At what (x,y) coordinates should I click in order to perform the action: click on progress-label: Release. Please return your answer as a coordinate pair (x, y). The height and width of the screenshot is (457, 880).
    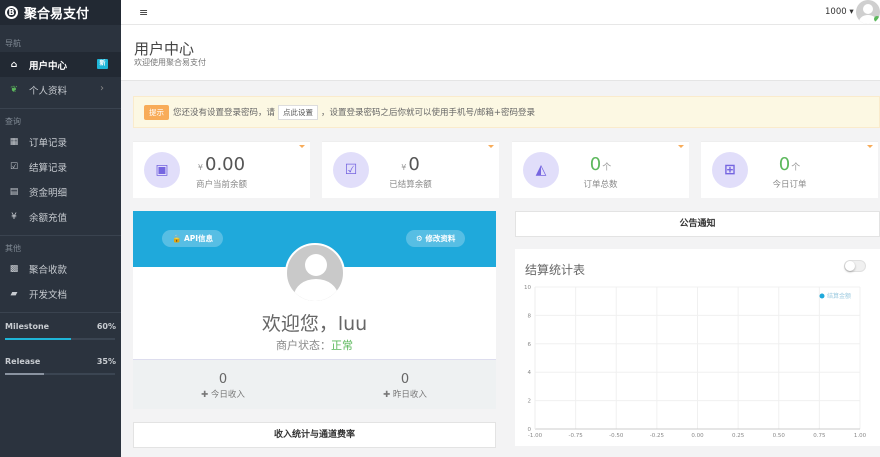
    Looking at the image, I should click on (23, 361).